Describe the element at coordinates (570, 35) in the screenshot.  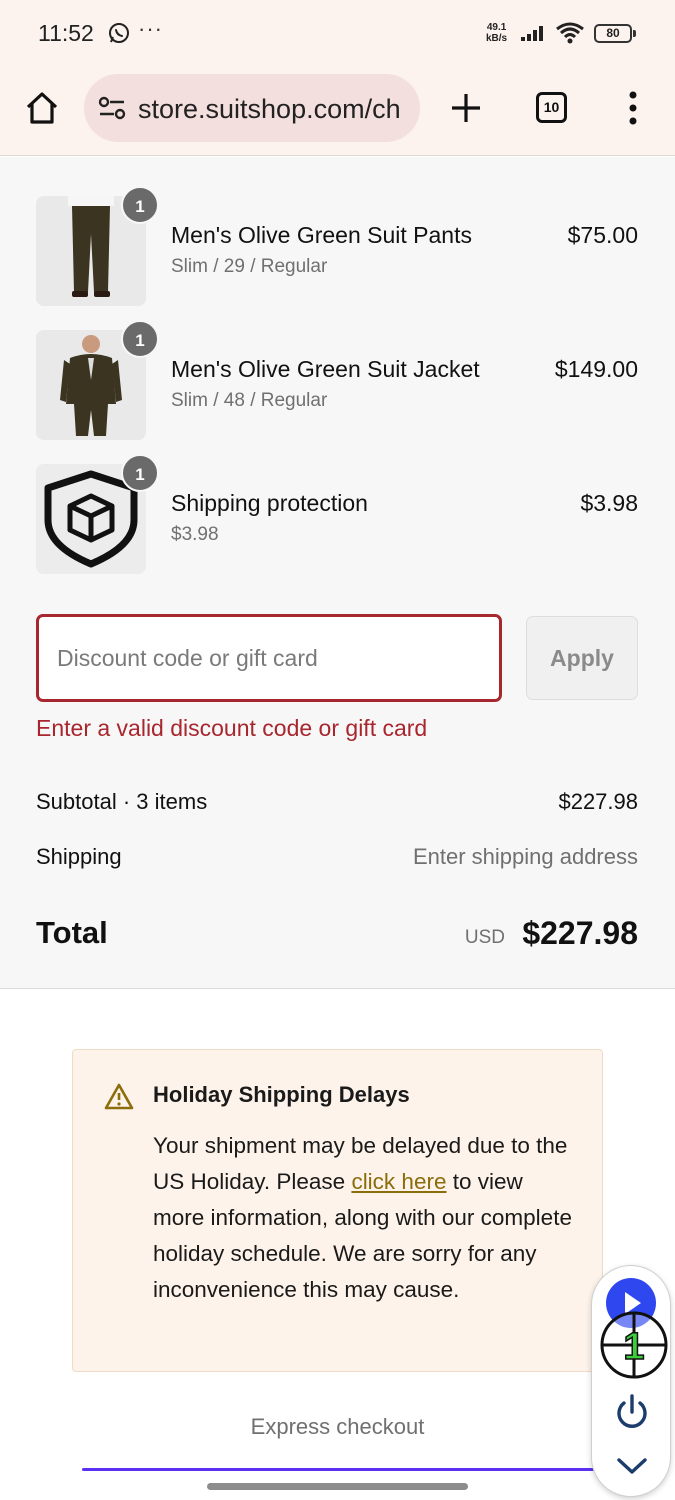
I see `wifi-icon` at that location.